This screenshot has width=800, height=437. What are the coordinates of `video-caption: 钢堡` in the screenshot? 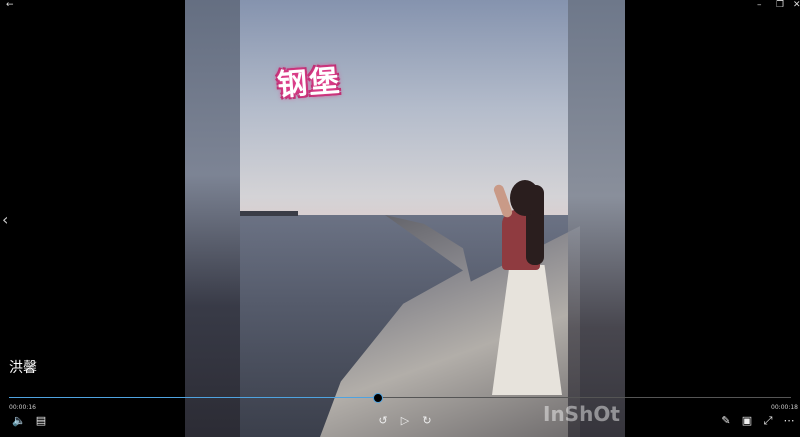 It's located at (309, 83).